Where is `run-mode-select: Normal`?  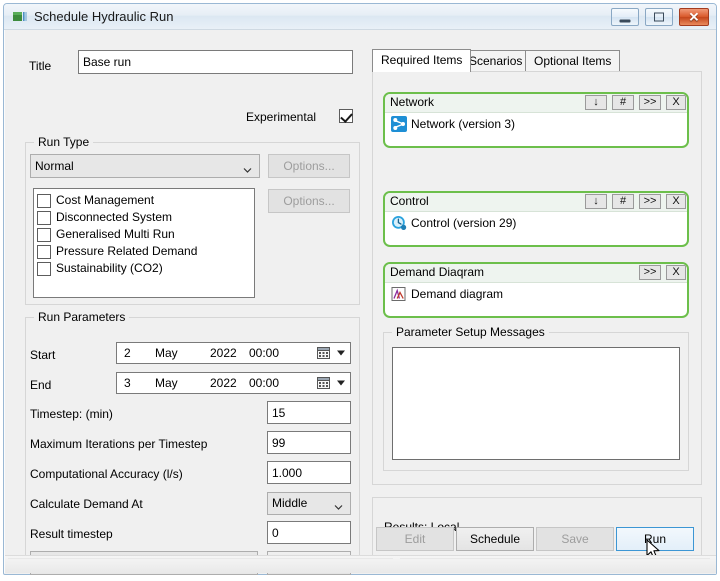 run-mode-select: Normal is located at coordinates (145, 166).